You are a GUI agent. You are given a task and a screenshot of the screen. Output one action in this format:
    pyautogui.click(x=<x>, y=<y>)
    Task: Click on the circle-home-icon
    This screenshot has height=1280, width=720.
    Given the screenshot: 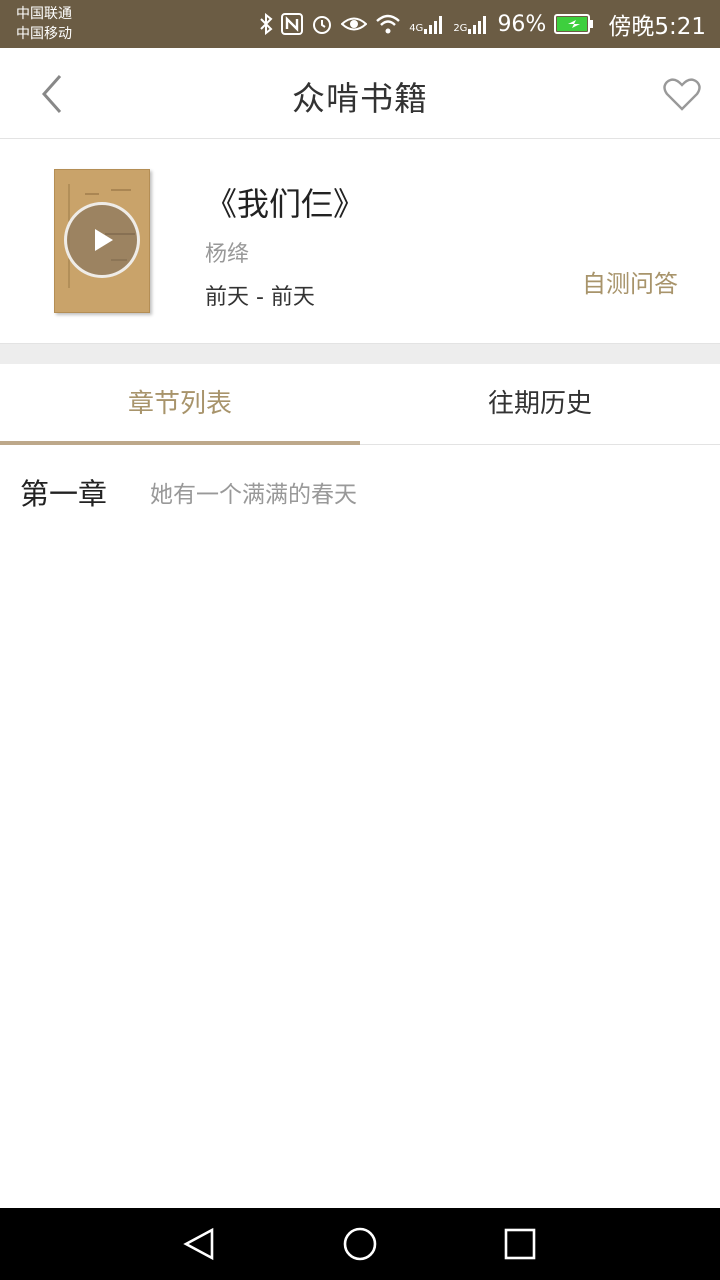 What is the action you would take?
    pyautogui.click(x=360, y=1244)
    